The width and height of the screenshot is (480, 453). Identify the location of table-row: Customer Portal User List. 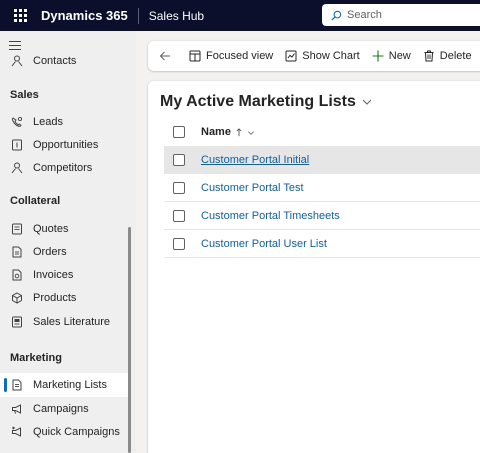
(322, 244).